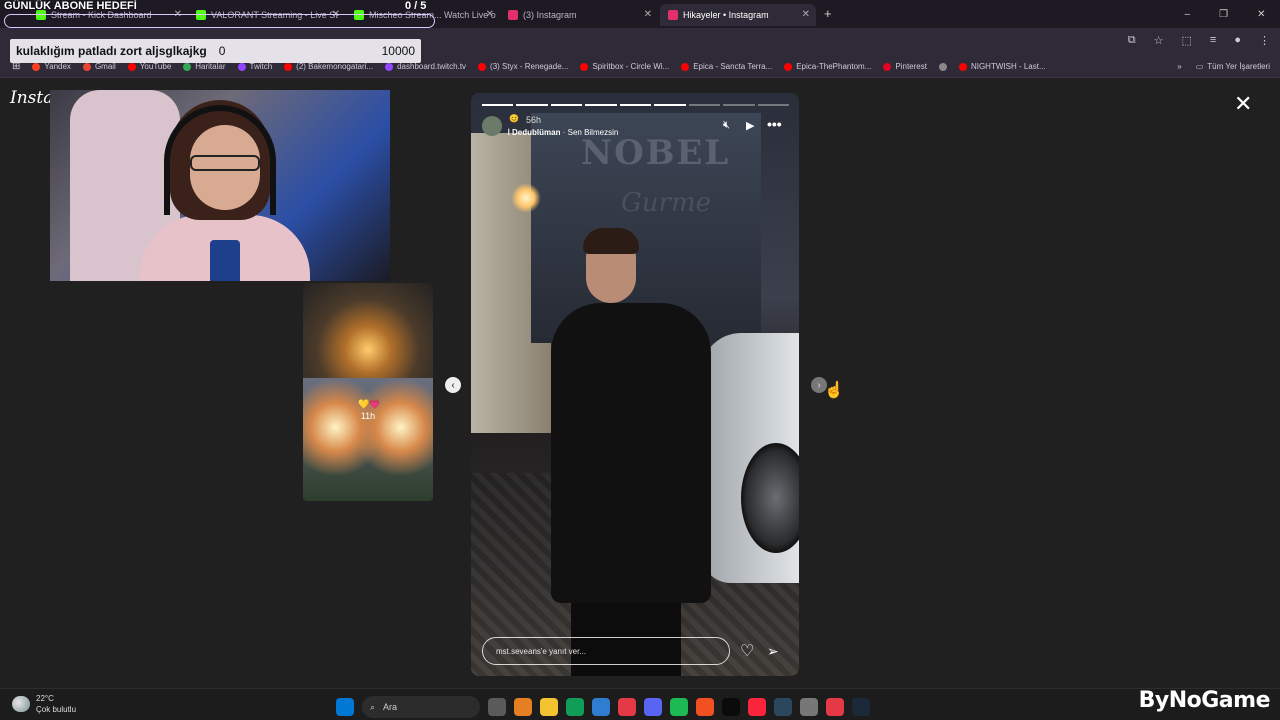 This screenshot has height=720, width=1280. I want to click on new-tab-button: +, so click(828, 13).